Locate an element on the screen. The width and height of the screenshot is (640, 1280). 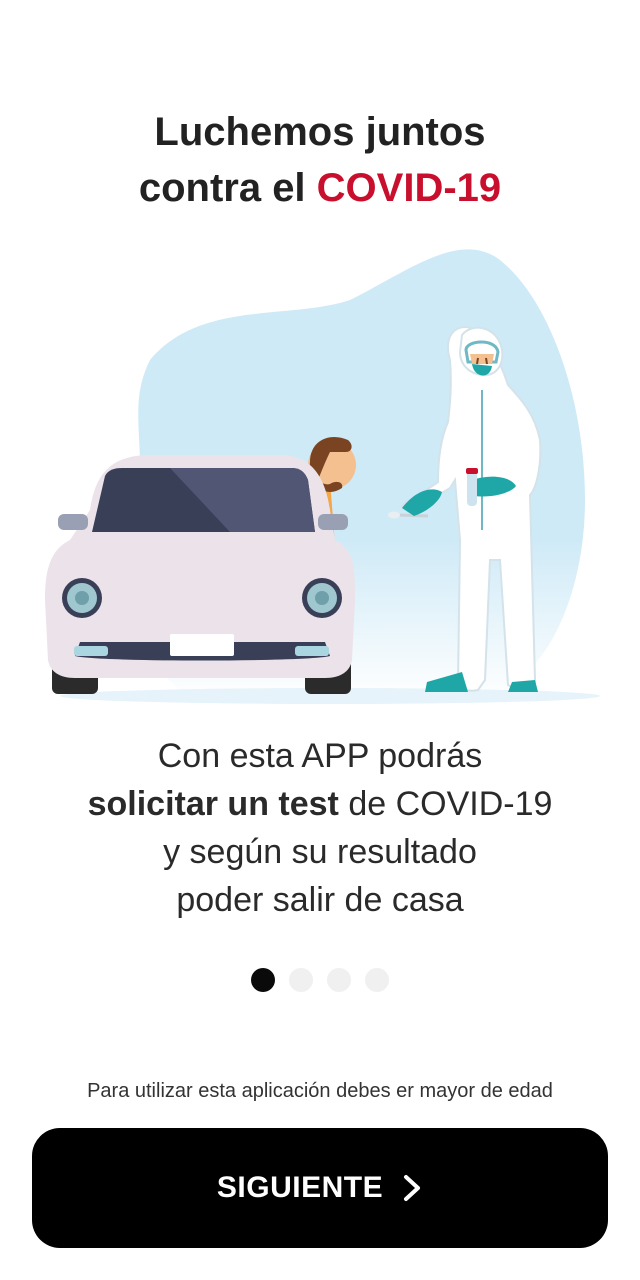
page-title: Luchemos juntos contra el COVID-19 is located at coordinates (320, 160).